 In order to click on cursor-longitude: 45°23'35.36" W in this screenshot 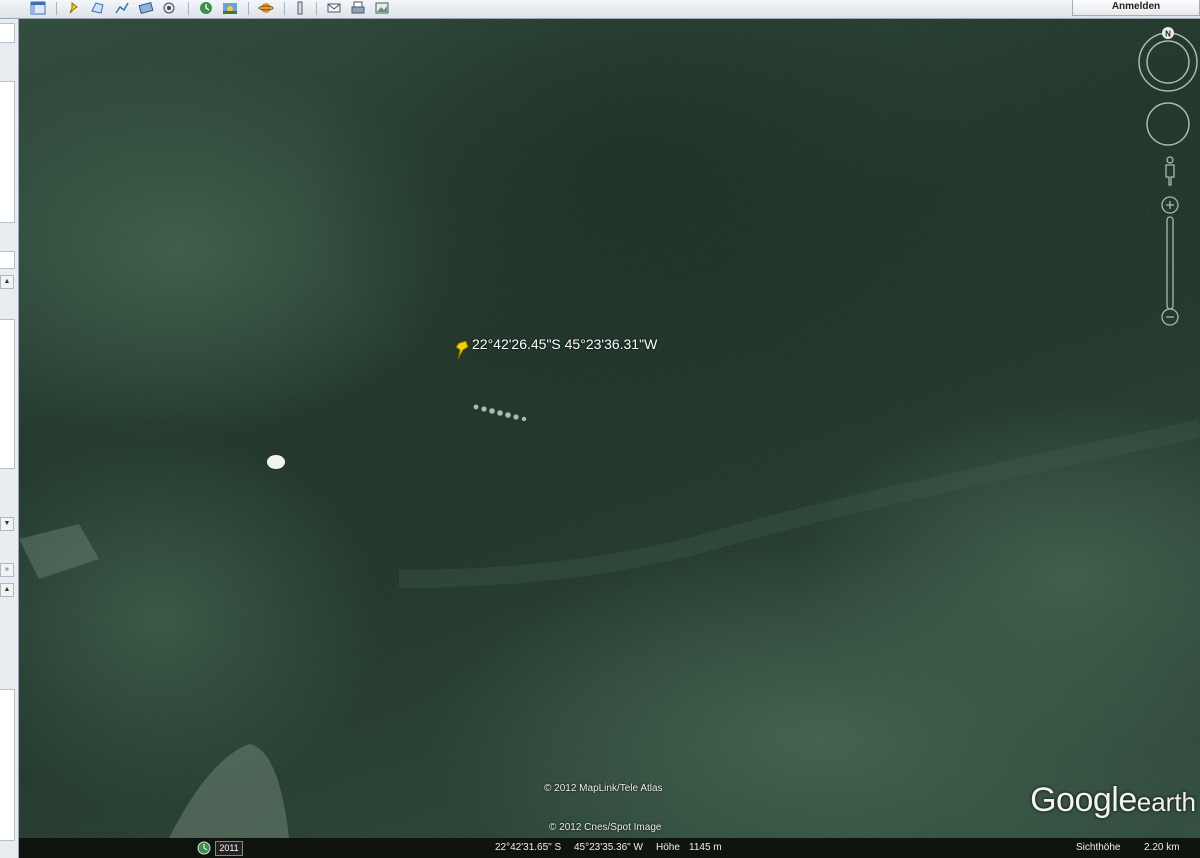, I will do `click(608, 847)`.